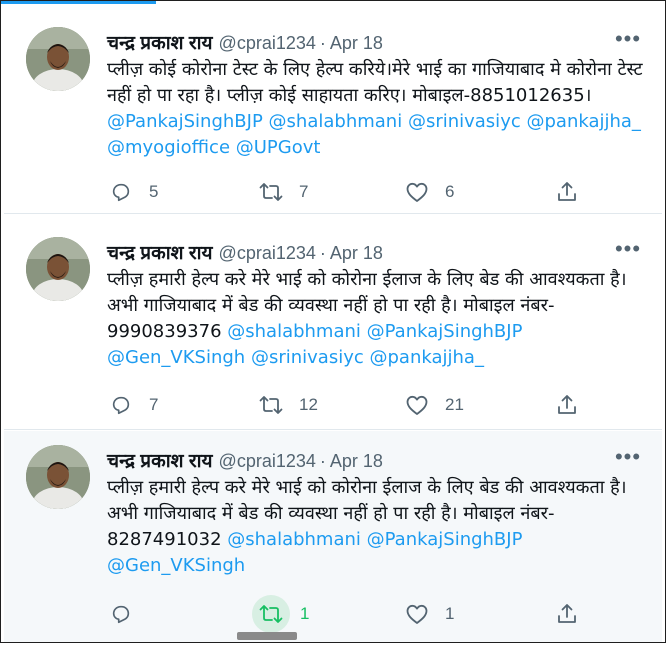 Image resolution: width=668 pixels, height=645 pixels. I want to click on retweet-count: 7, so click(304, 191).